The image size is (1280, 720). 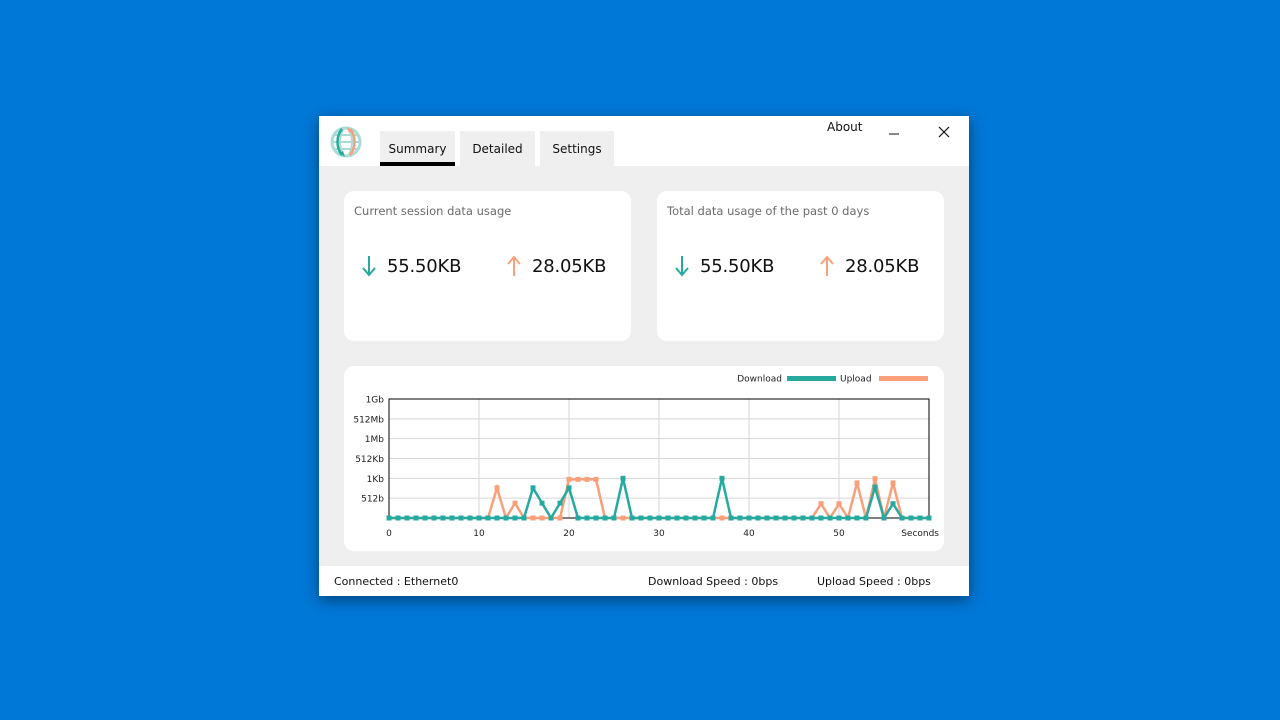 I want to click on y-tick-label: 1Kb, so click(x=376, y=480).